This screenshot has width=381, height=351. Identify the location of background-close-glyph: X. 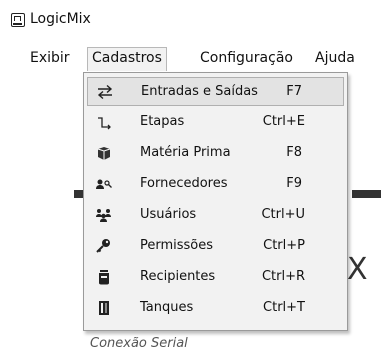
(357, 269).